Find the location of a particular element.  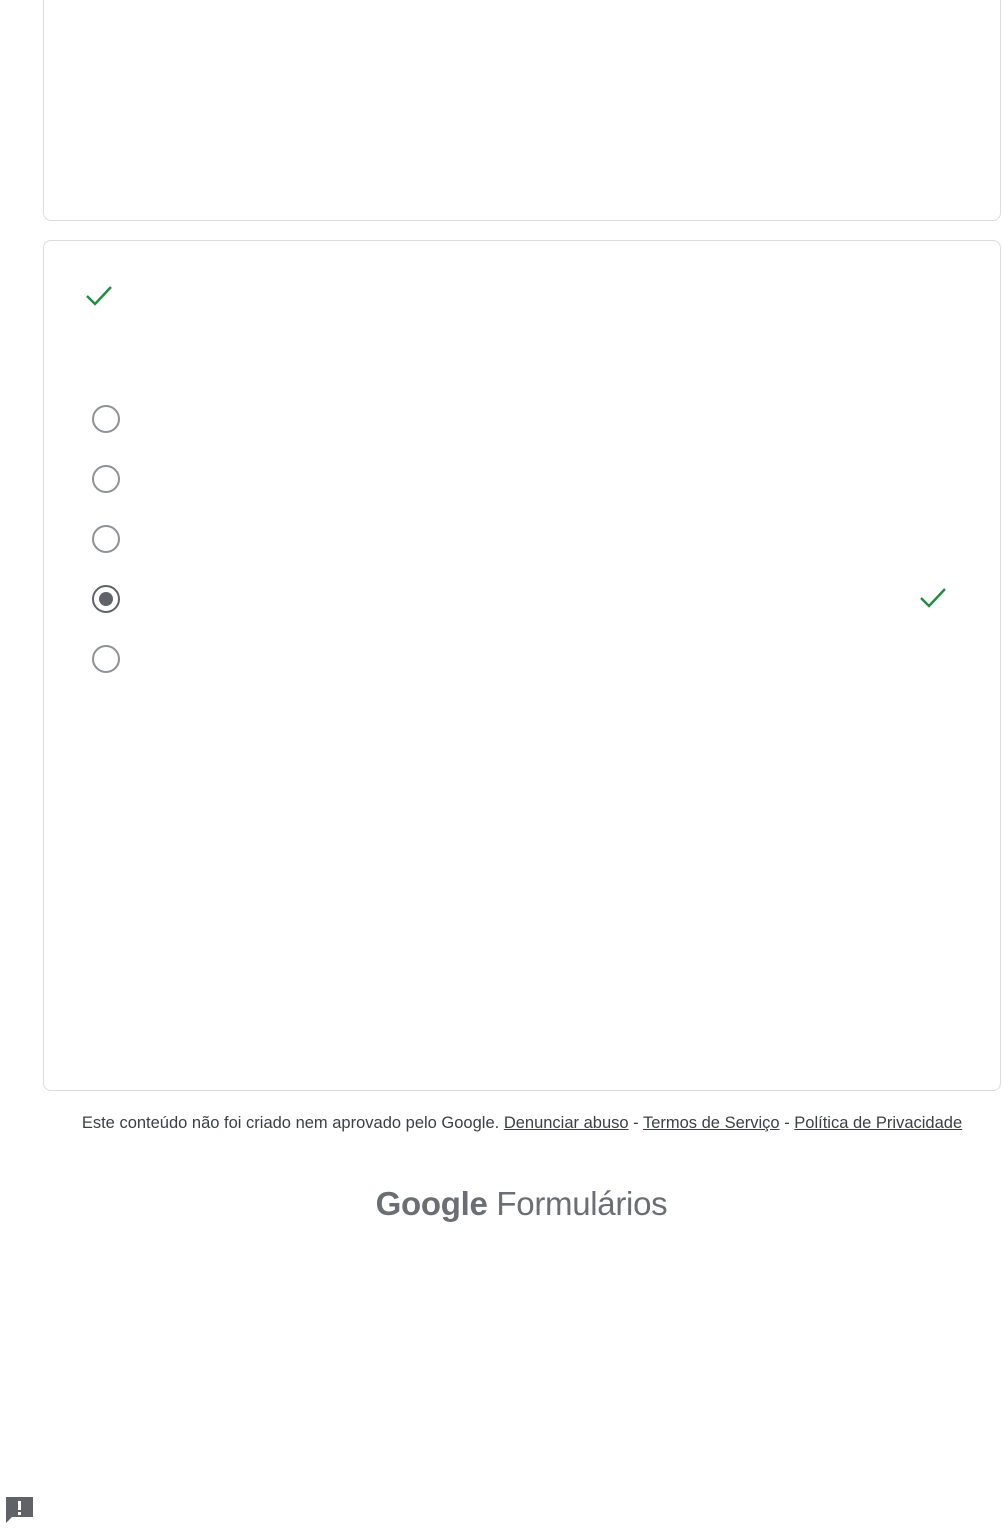

report-abuse-link: Denunciar abuso is located at coordinates (566, 1123).